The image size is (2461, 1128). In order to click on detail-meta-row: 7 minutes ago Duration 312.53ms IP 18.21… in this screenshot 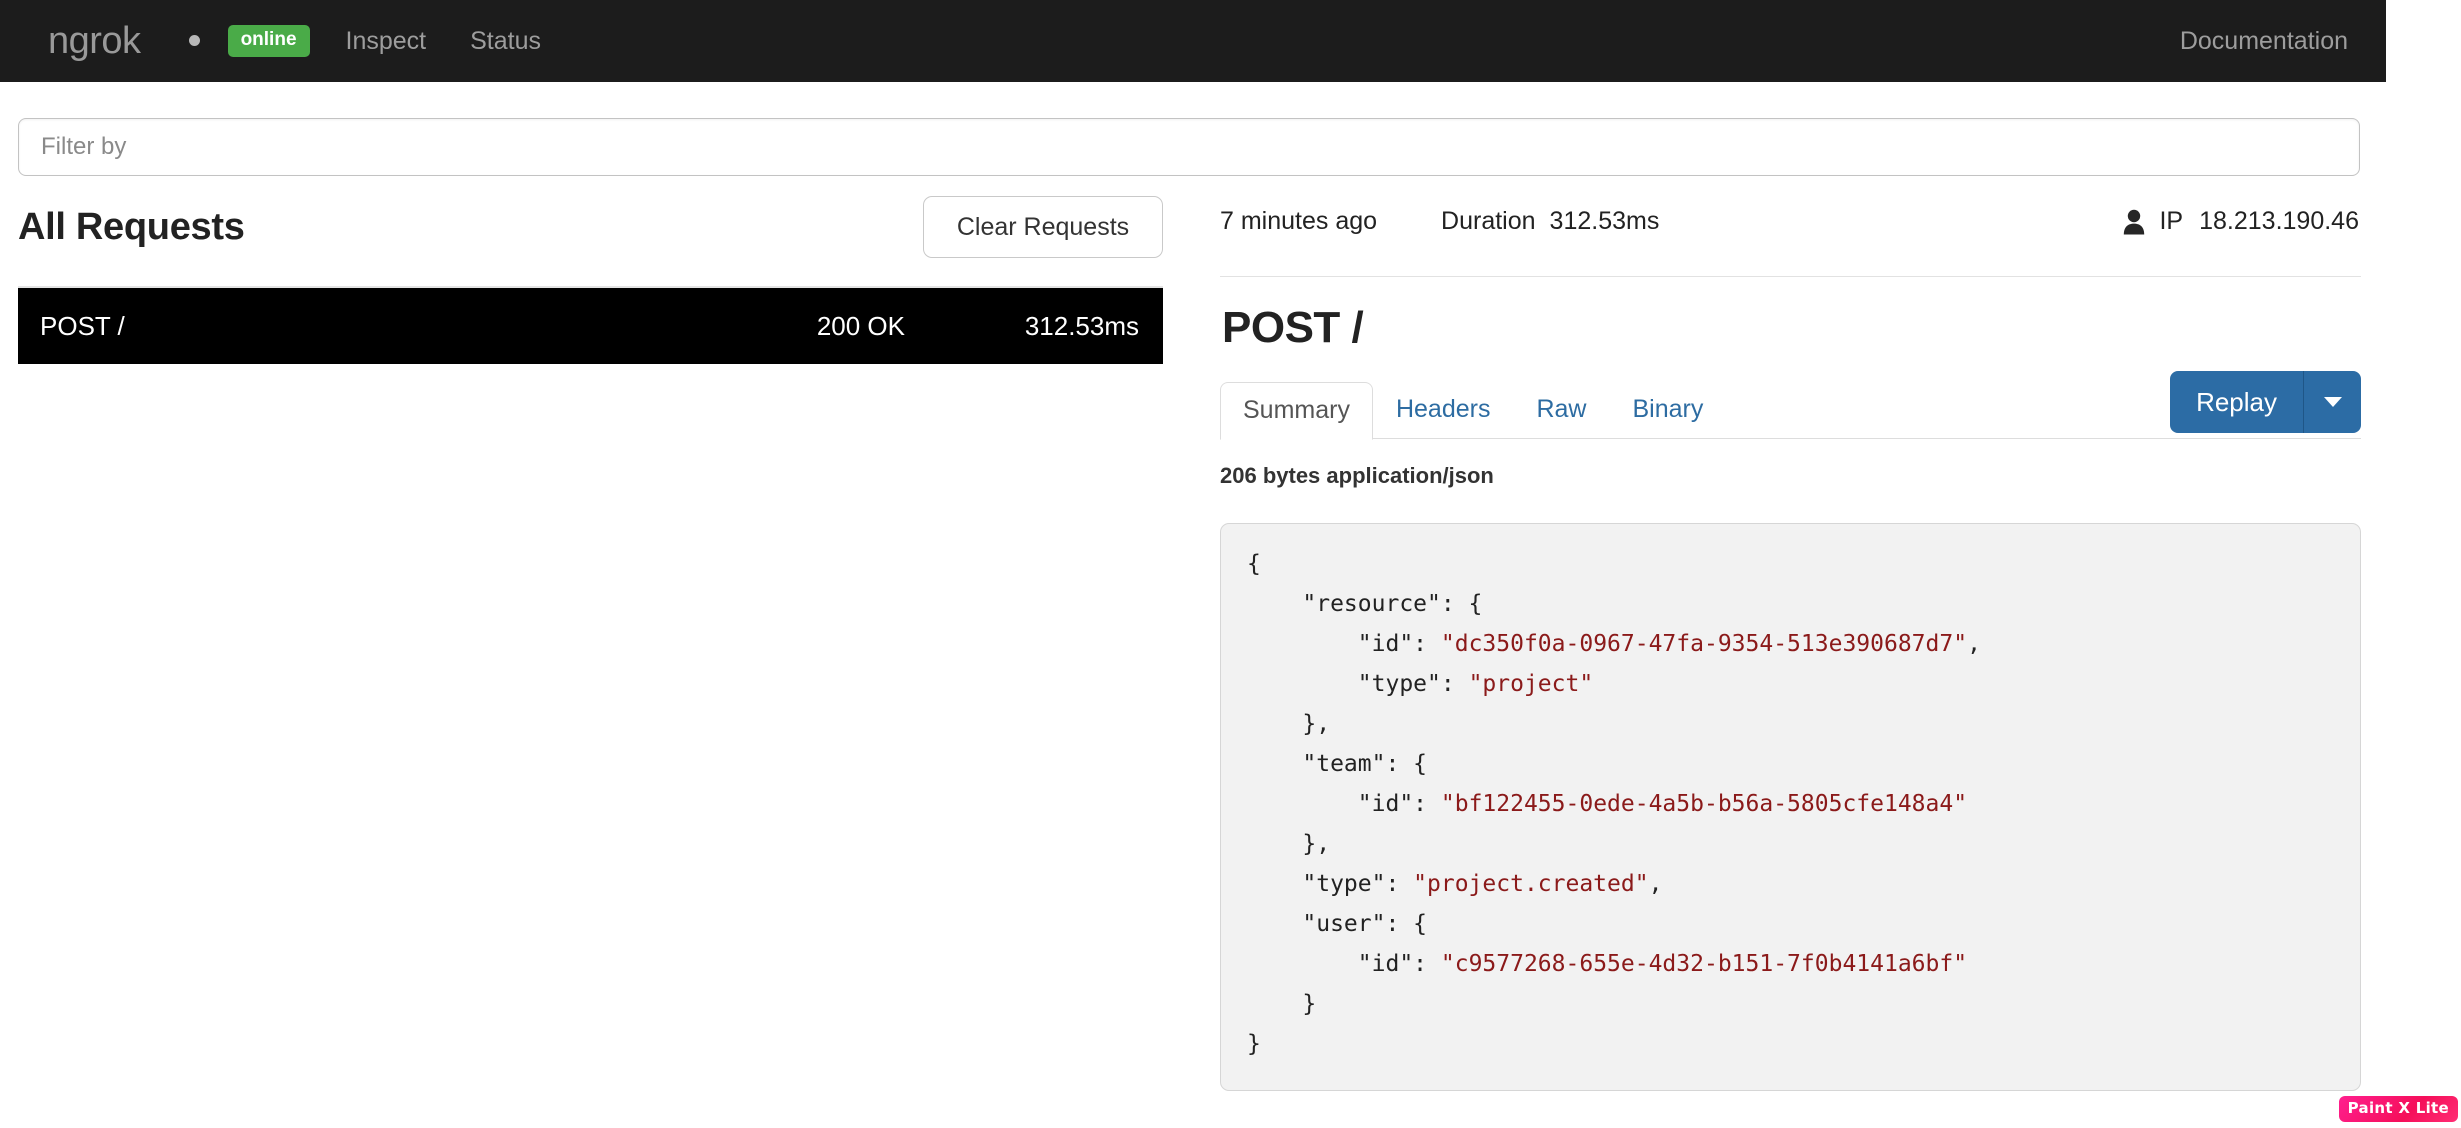, I will do `click(1790, 221)`.